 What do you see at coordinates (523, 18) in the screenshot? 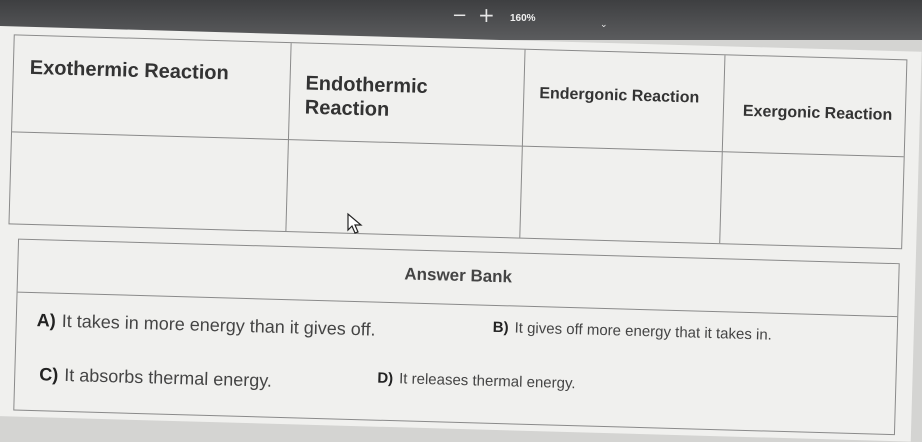
I see `zoom-level: 160%` at bounding box center [523, 18].